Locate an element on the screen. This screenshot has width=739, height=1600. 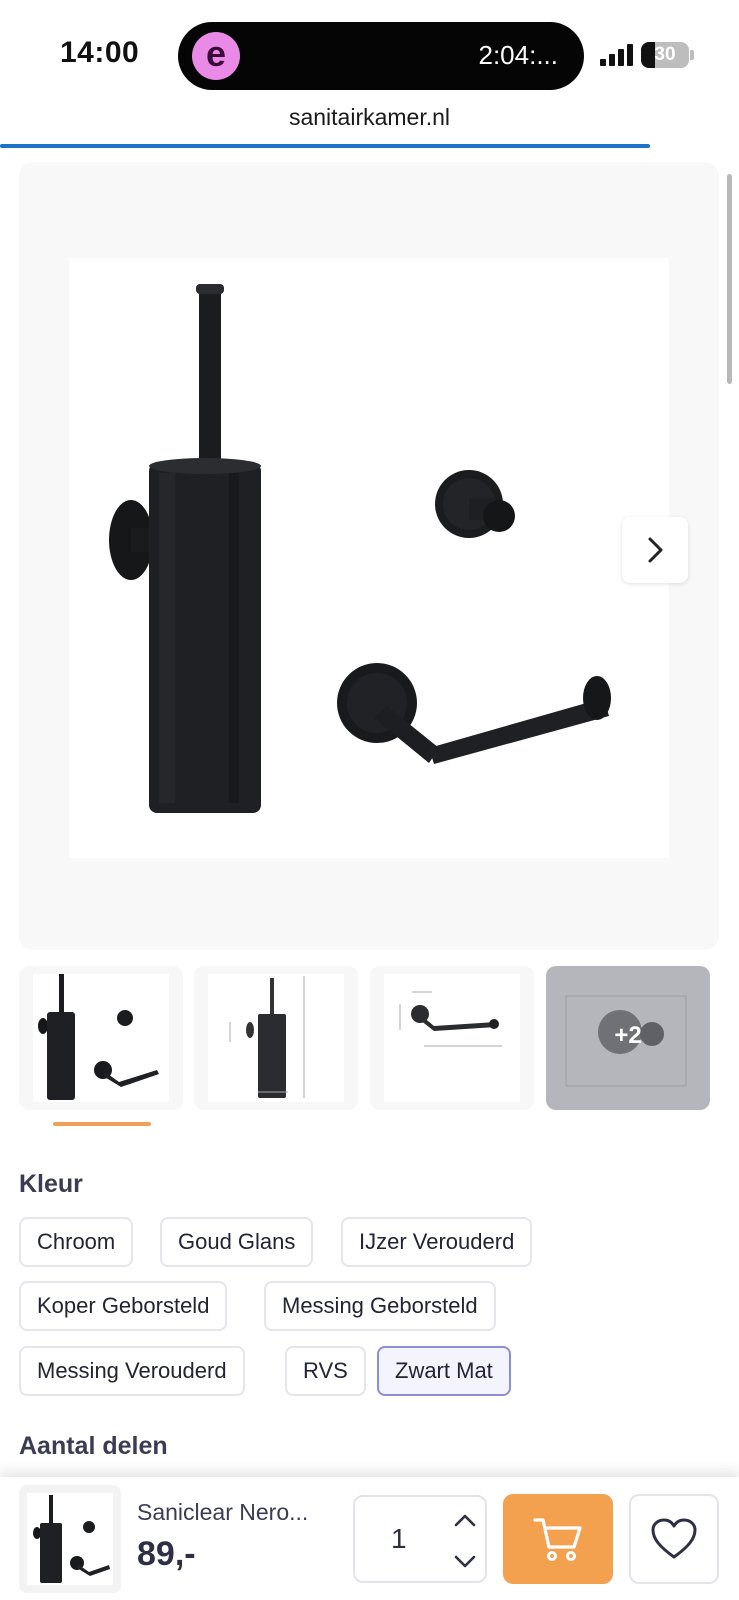
status-bar: 14:00 e 2:04:... 30 is located at coordinates (369, 54).